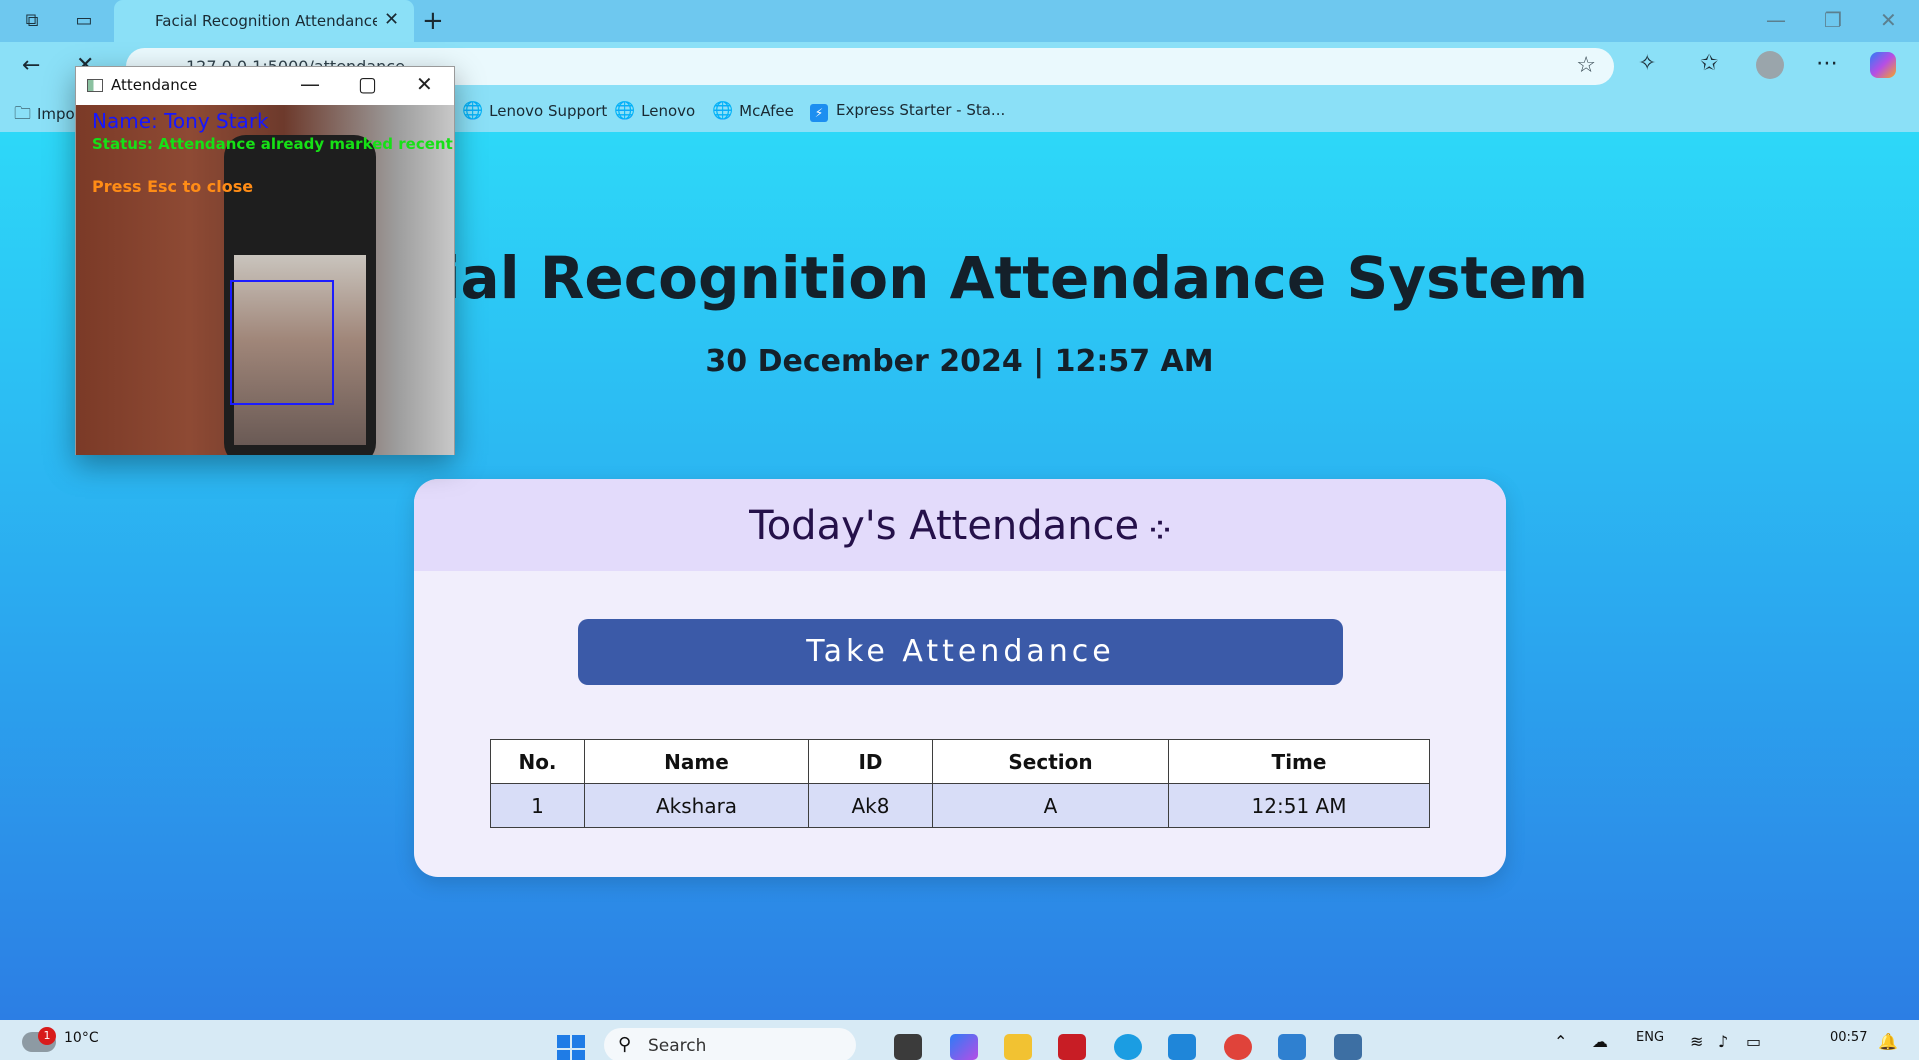 The image size is (1919, 1060). I want to click on window-app-icon, so click(95, 85).